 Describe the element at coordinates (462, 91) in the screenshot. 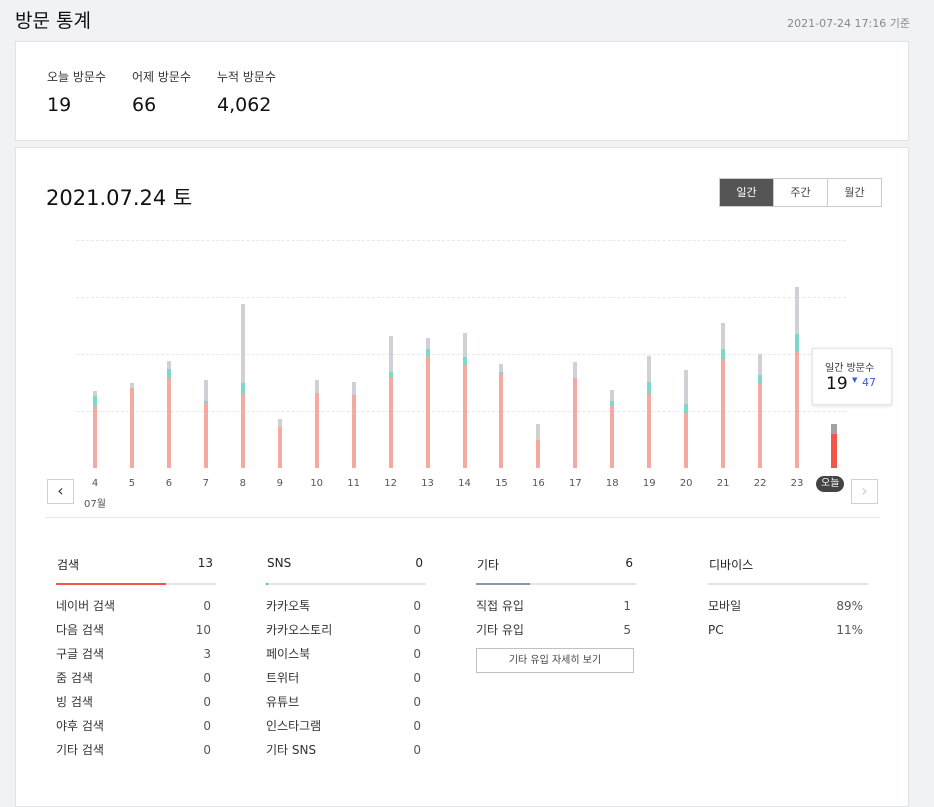

I see `summary-card: 오늘 방문수 19 어제 방문수 66 누적 방문수 4,062` at that location.